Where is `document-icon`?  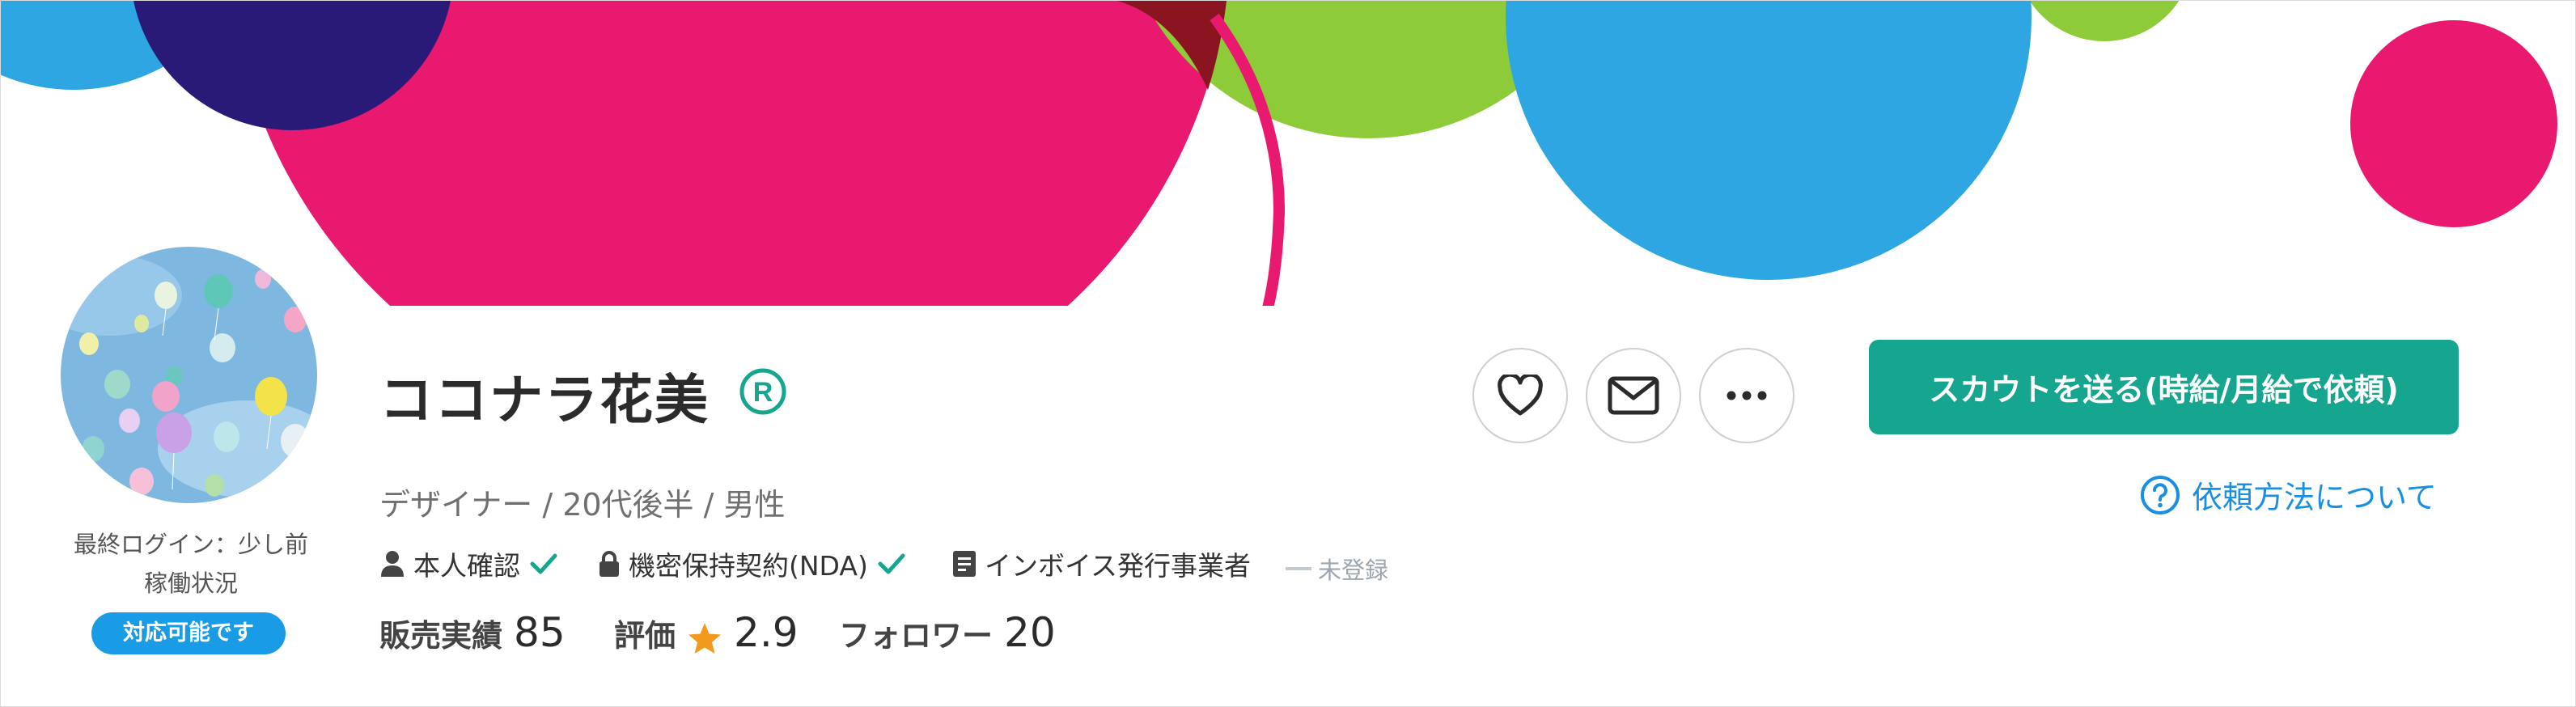 document-icon is located at coordinates (964, 564).